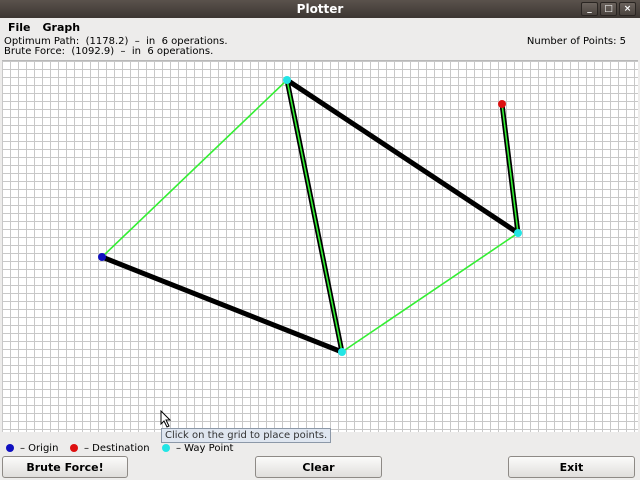  Describe the element at coordinates (19, 27) in the screenshot. I see `menu-file: File` at that location.